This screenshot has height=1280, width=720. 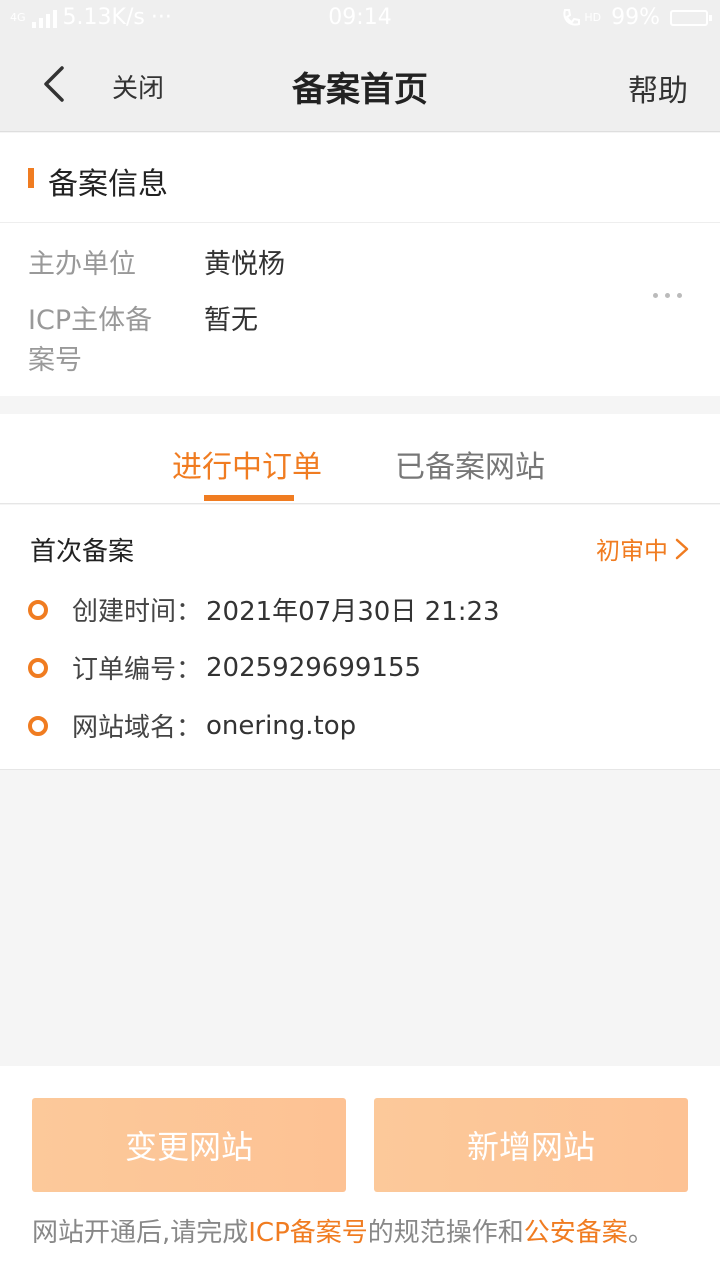 What do you see at coordinates (137, 612) in the screenshot?
I see `field-label: 创建时间：` at bounding box center [137, 612].